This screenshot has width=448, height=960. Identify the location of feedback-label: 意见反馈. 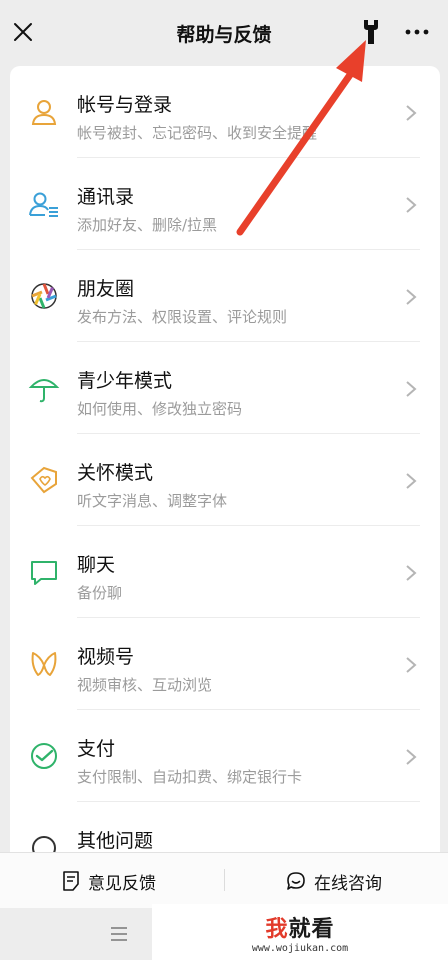
(122, 883).